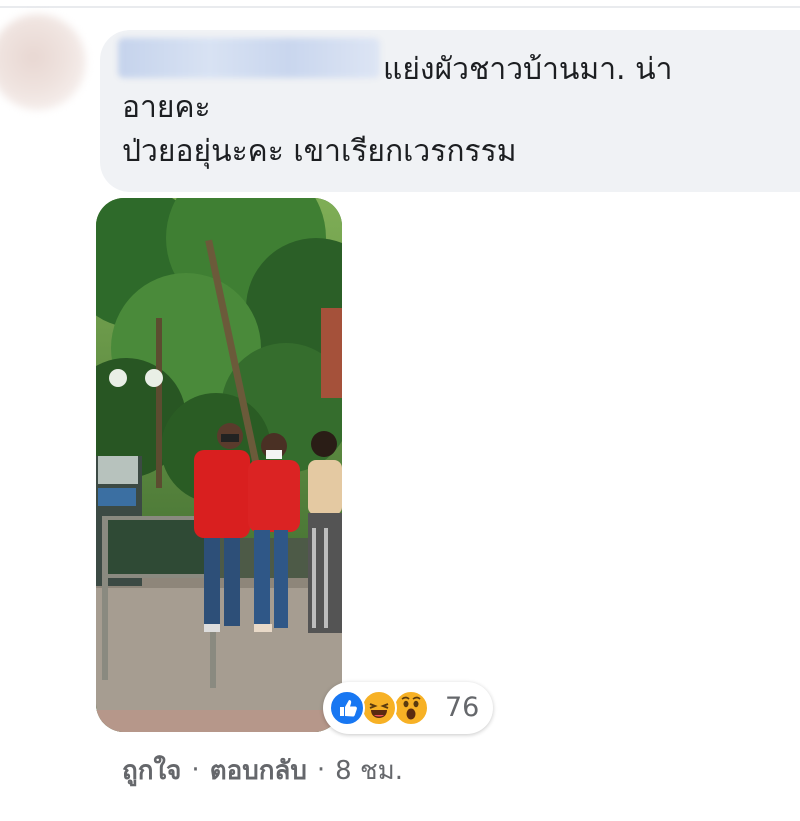  I want to click on haha-icon, so click(379, 708).